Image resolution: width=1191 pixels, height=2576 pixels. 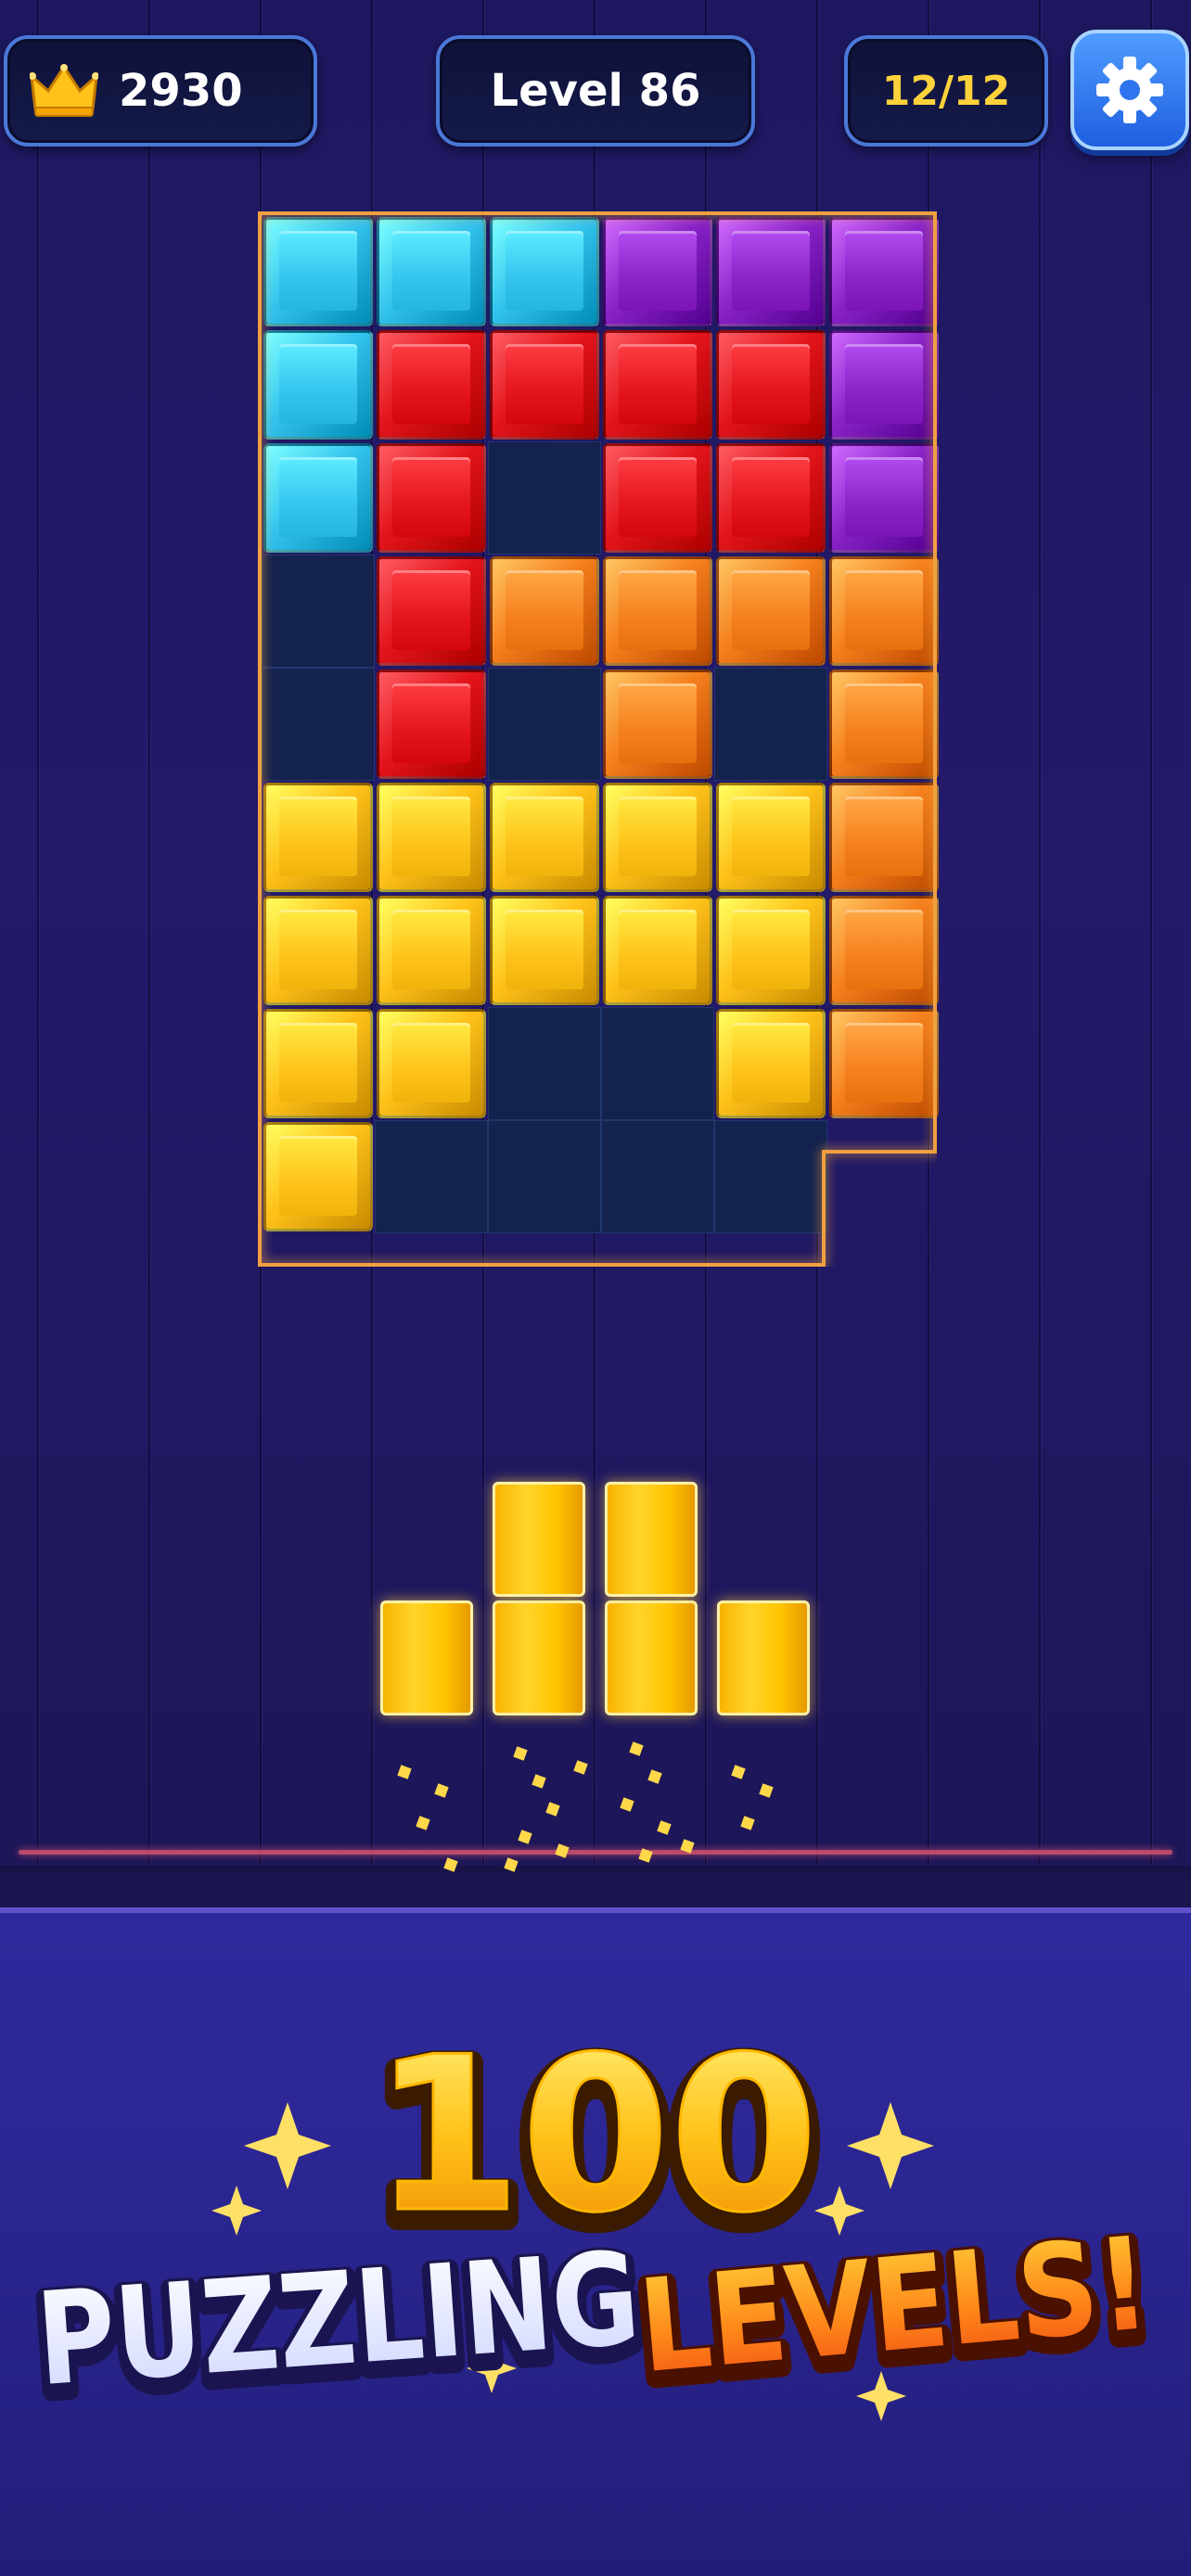 I want to click on level-display: Level 86, so click(x=595, y=91).